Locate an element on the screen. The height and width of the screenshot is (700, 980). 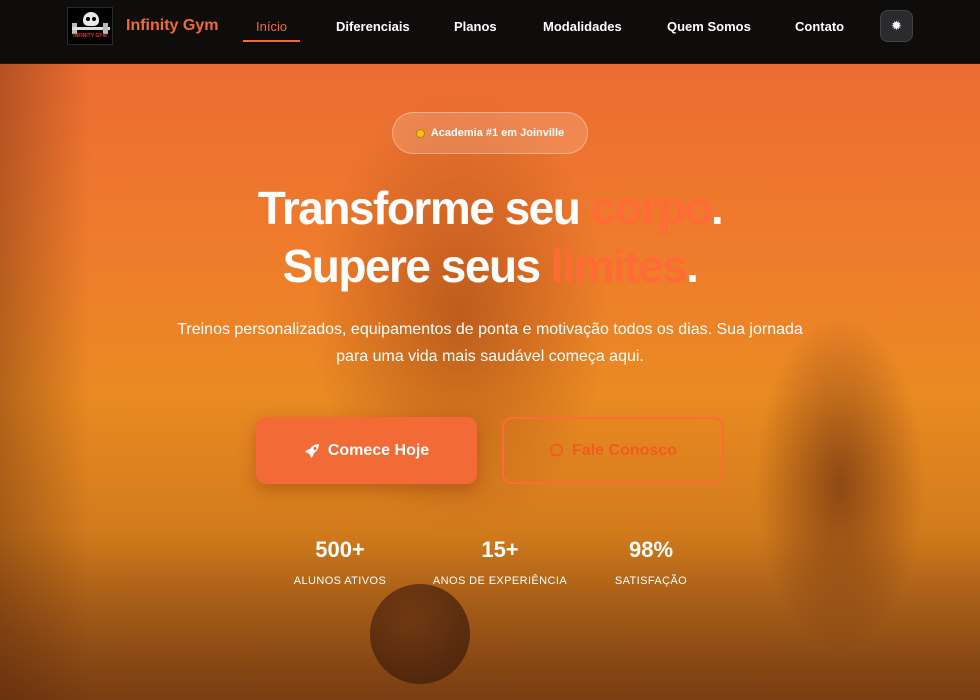
fale-conosco-button: Fale Conosco is located at coordinates (613, 450).